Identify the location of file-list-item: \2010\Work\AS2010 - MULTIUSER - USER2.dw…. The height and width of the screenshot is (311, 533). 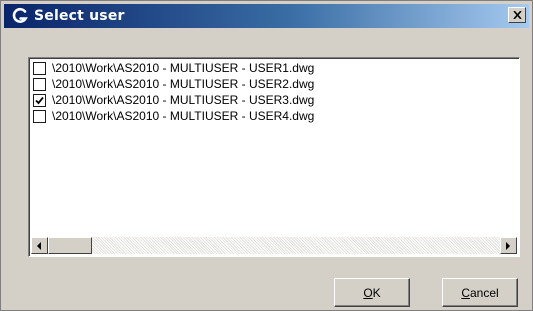
(173, 84).